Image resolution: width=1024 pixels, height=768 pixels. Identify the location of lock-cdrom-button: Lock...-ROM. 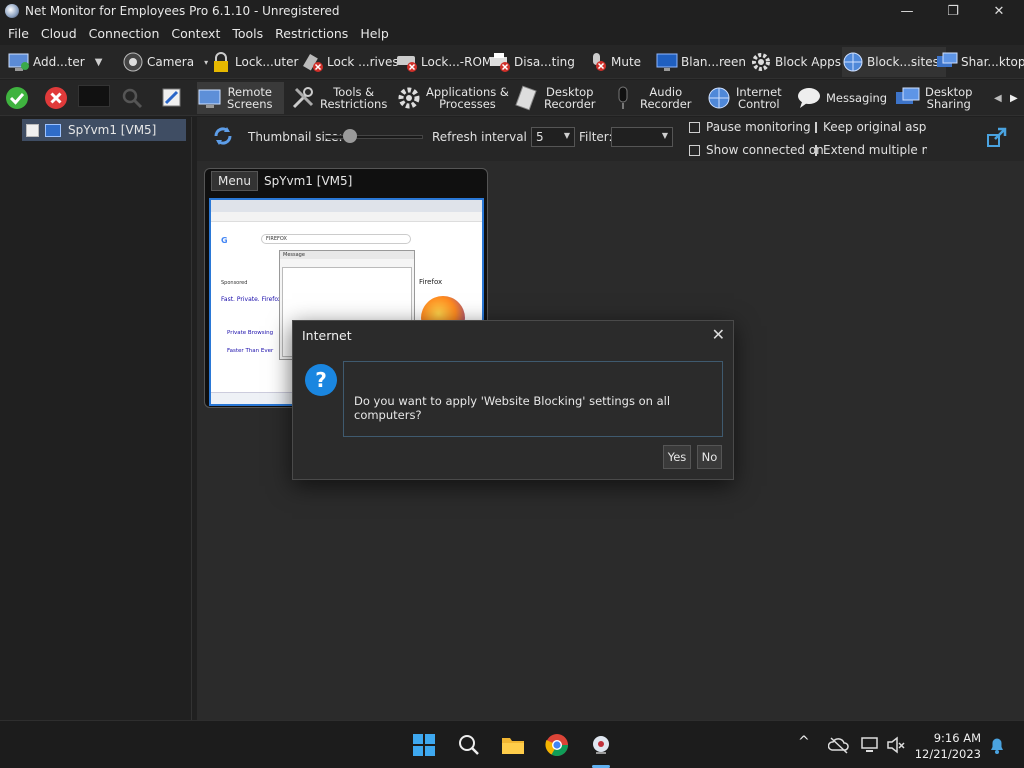
(444, 62).